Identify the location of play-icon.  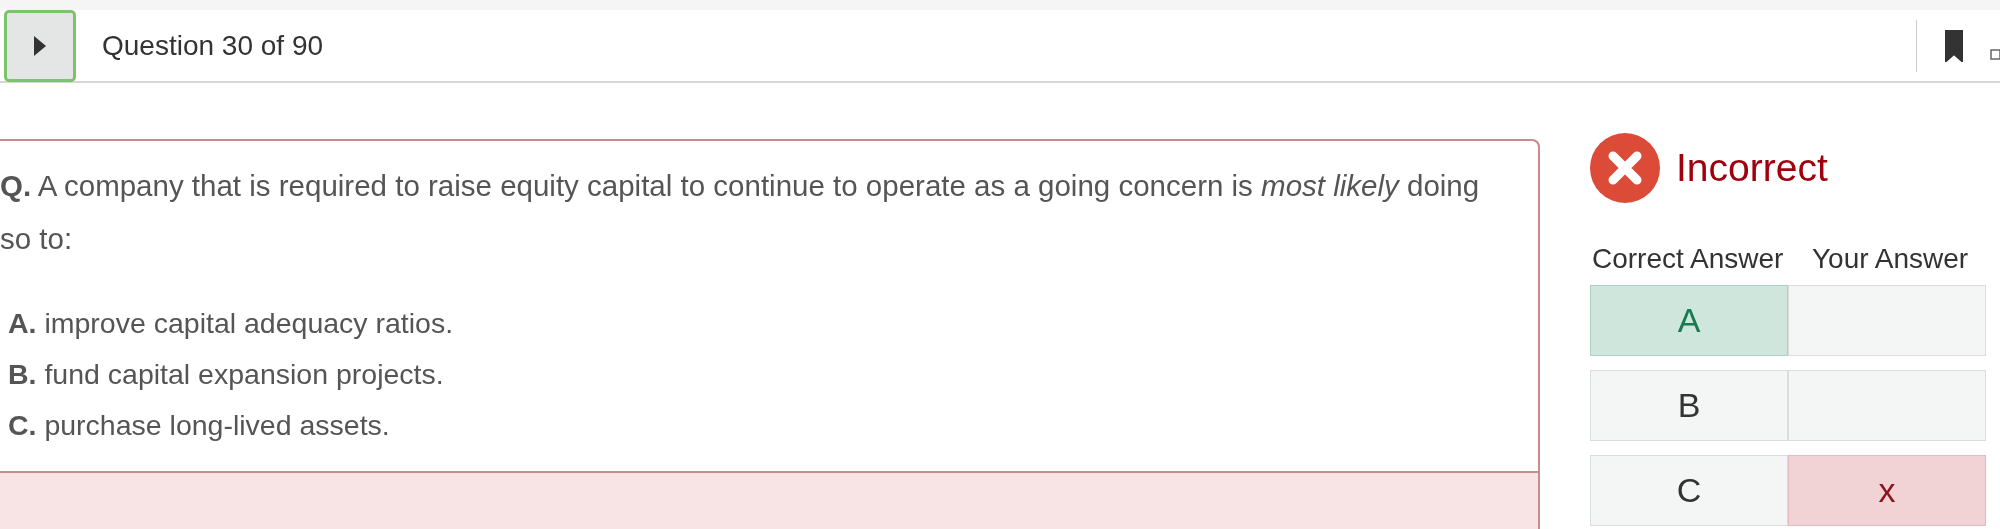
(40, 45).